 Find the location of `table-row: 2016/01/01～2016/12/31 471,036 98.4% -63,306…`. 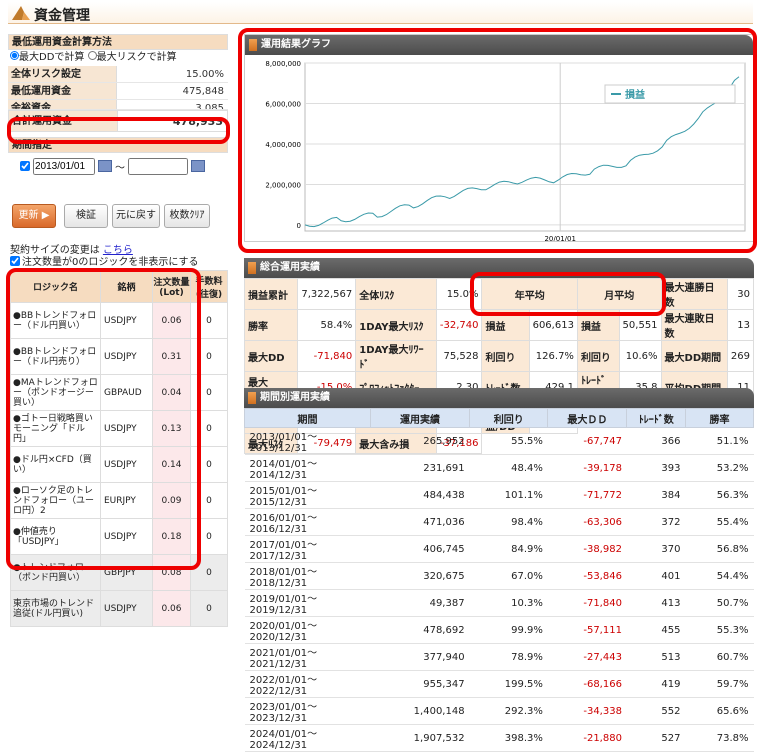

table-row: 2016/01/01～2016/12/31 471,036 98.4% -63,306… is located at coordinates (499, 522).